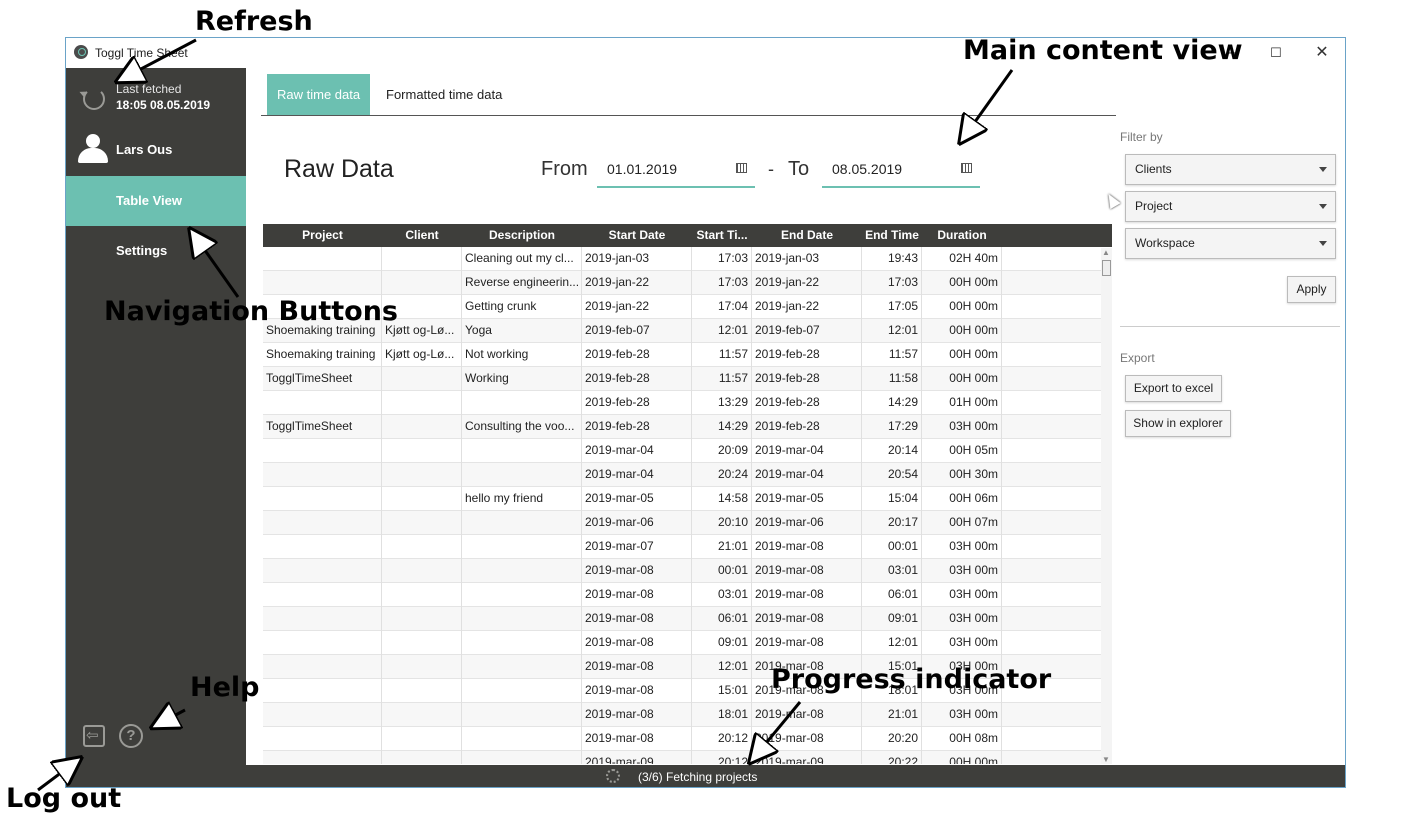 The width and height of the screenshot is (1410, 827). Describe the element at coordinates (156, 251) in the screenshot. I see `nav-settings: Settings` at that location.